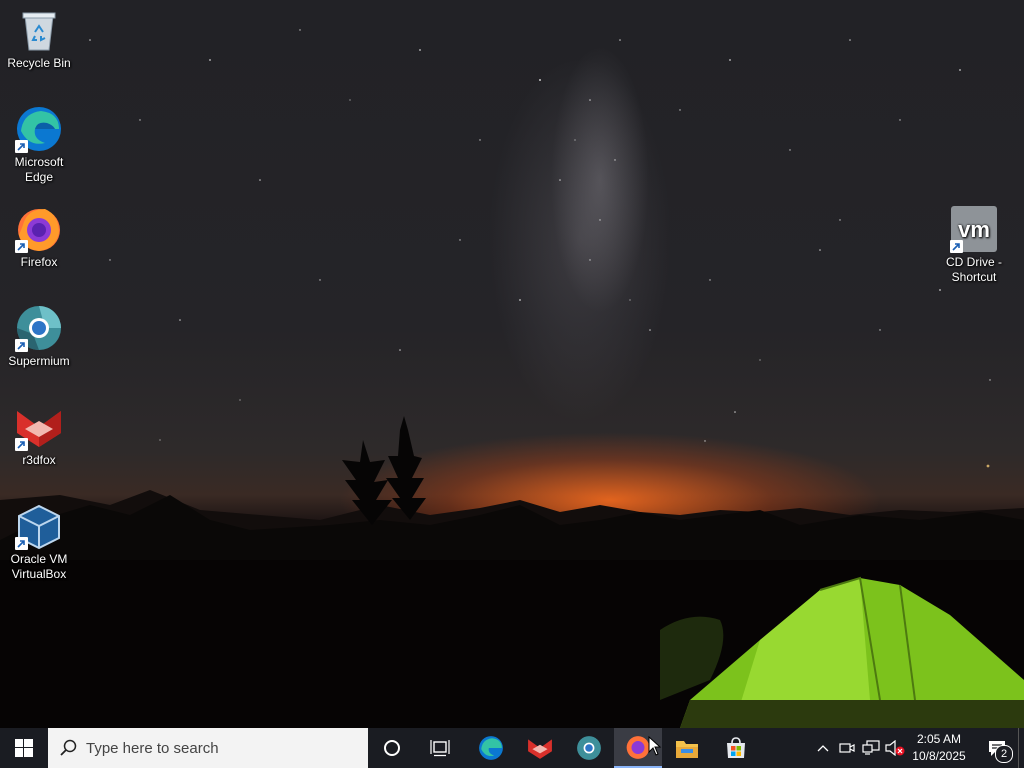 Image resolution: width=1024 pixels, height=768 pixels. I want to click on clock: 2:05 AM 10/8/2025, so click(939, 748).